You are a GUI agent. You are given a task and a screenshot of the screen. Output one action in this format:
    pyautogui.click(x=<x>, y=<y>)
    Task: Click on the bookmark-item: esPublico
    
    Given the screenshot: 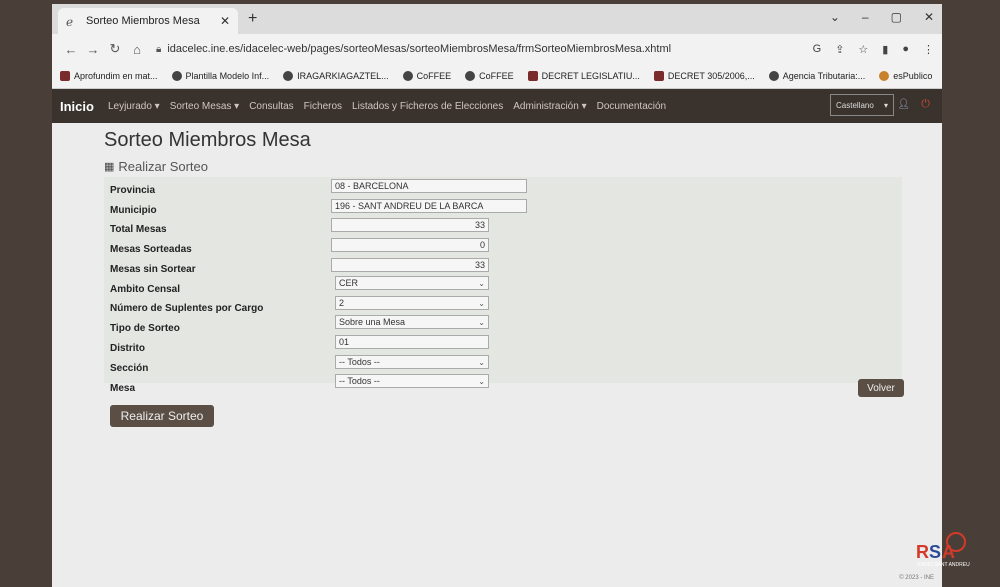 What is the action you would take?
    pyautogui.click(x=905, y=76)
    